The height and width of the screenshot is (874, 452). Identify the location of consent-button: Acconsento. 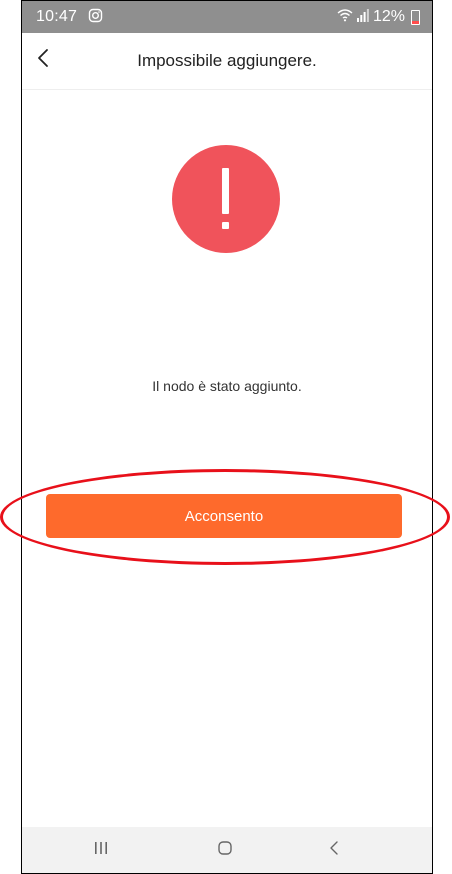
(224, 516).